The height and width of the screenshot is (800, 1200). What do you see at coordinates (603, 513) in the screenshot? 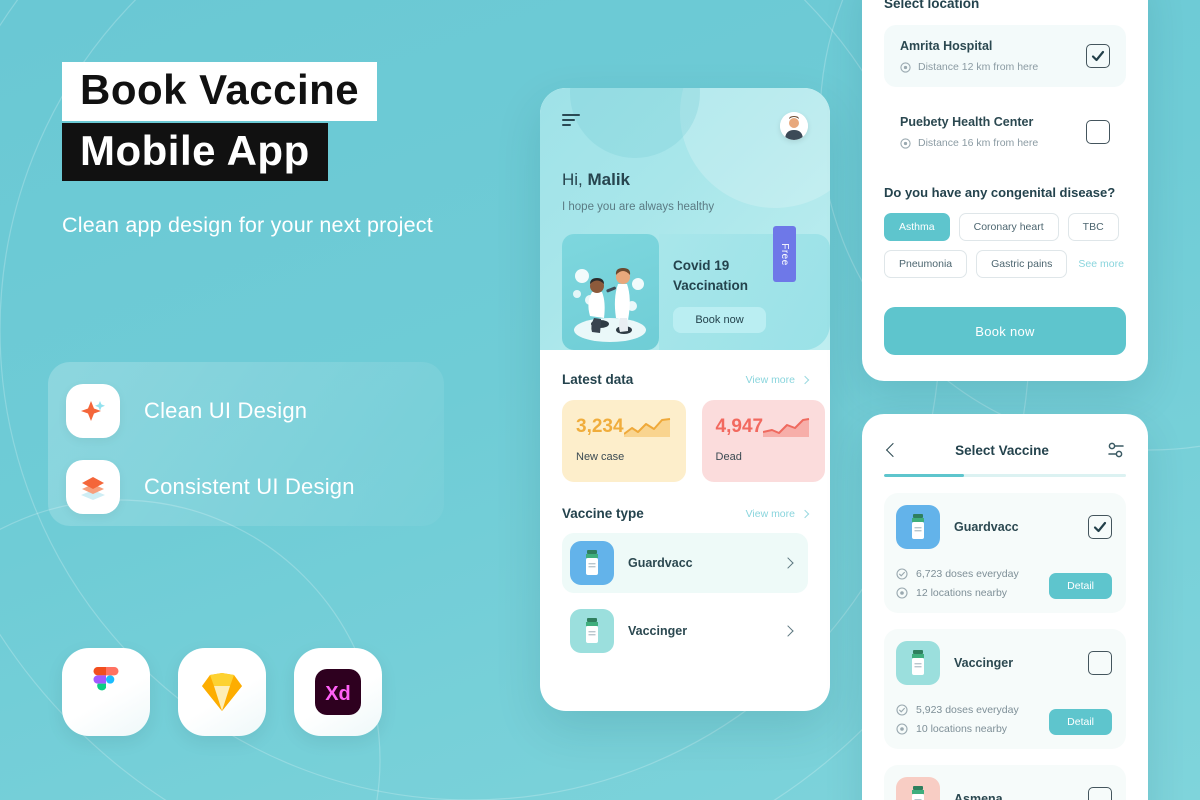
I see `section-title: Vaccine type` at bounding box center [603, 513].